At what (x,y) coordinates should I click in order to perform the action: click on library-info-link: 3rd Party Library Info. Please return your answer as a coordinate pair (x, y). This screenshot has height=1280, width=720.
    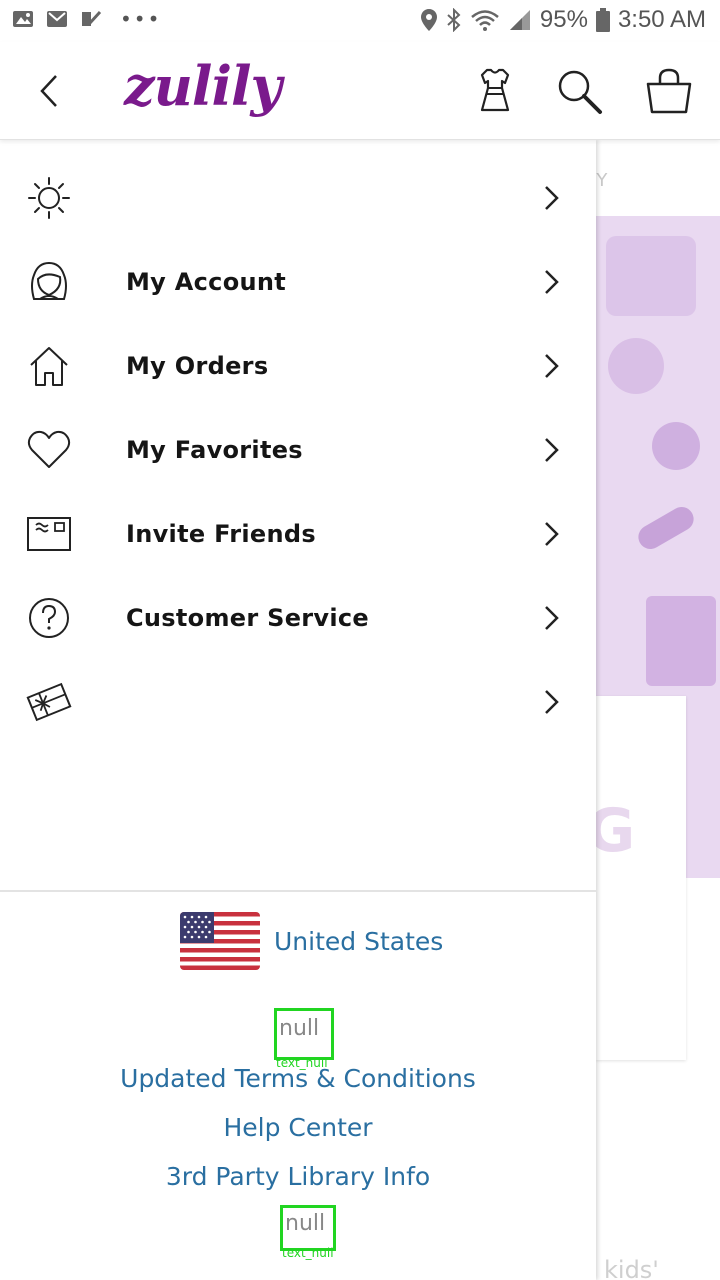
    Looking at the image, I should click on (298, 1176).